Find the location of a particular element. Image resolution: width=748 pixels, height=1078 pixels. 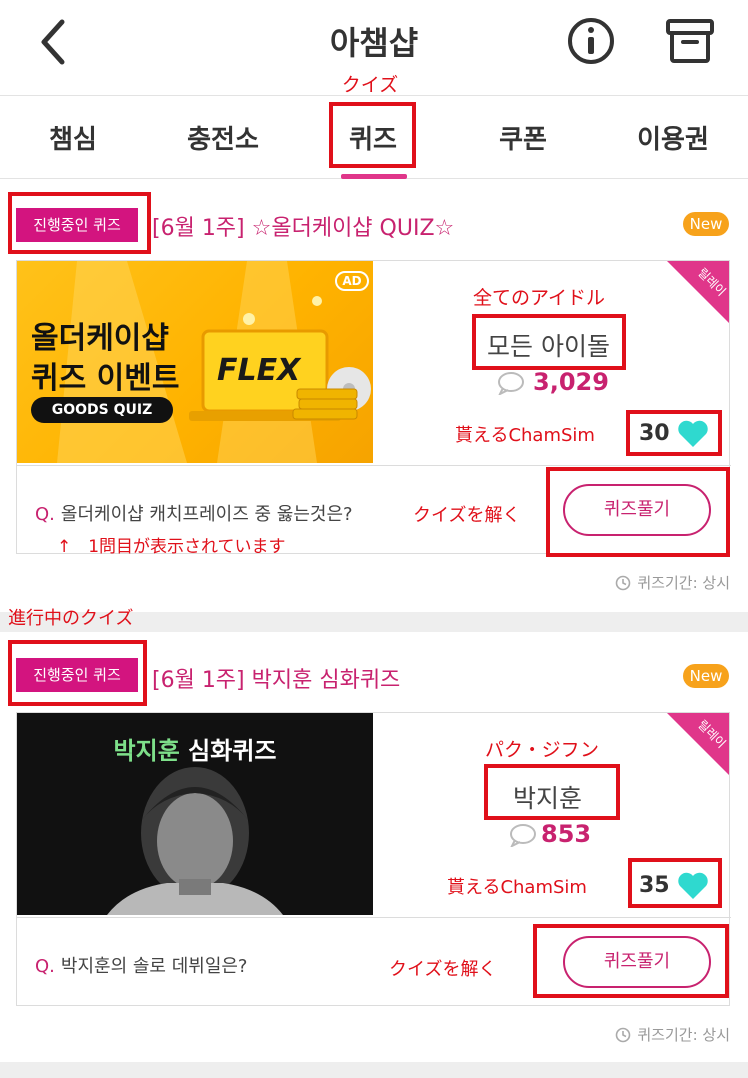

banner-title-rest: 심화퀴즈 is located at coordinates (228, 751).